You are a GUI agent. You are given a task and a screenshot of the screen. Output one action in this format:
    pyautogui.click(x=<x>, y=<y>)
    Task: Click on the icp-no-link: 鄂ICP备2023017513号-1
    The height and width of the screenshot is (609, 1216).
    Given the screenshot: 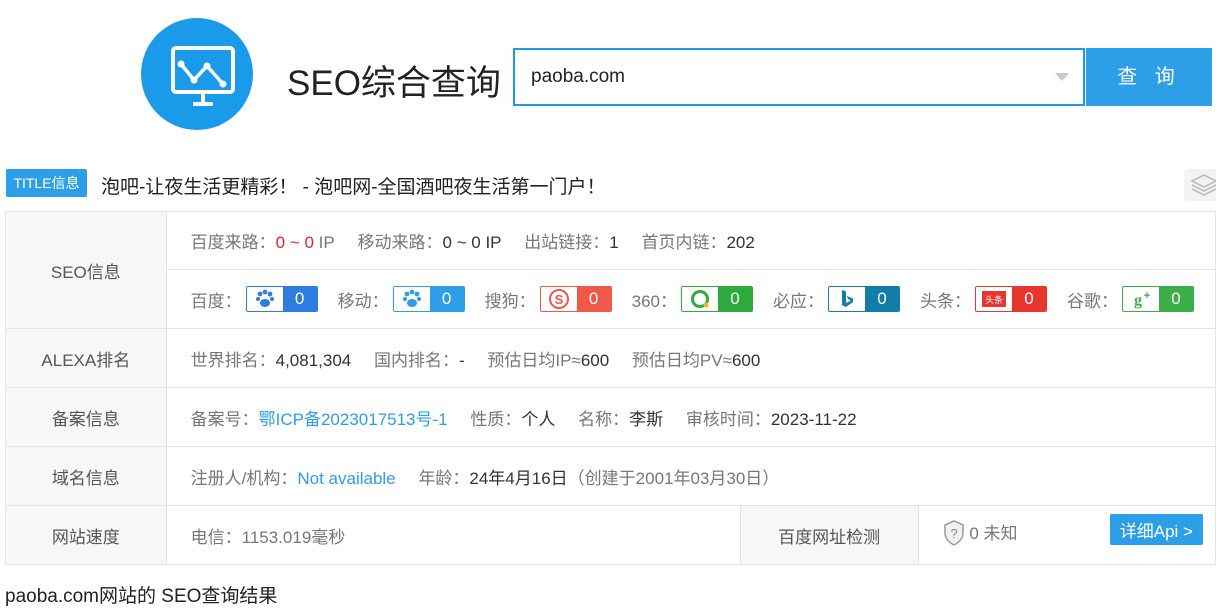 What is the action you would take?
    pyautogui.click(x=353, y=419)
    